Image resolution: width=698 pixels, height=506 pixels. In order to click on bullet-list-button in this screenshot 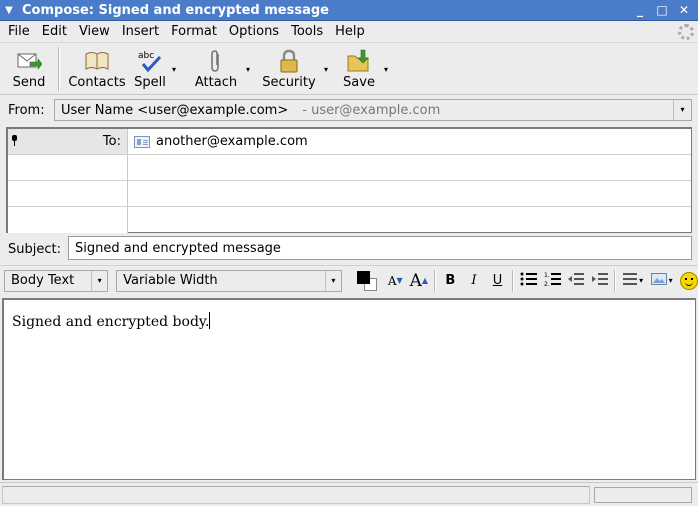, I will do `click(529, 281)`.